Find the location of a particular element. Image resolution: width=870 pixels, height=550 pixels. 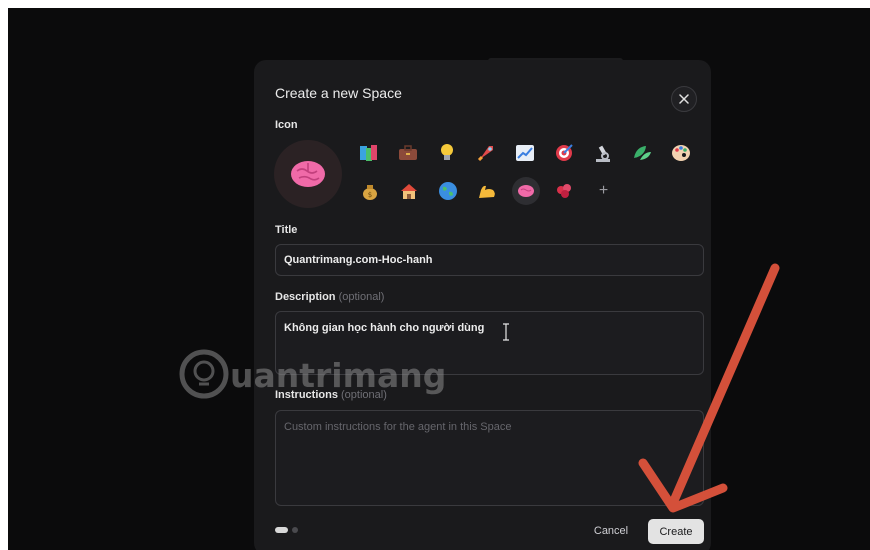

instructions-label: Instructions (optional) is located at coordinates (331, 395).